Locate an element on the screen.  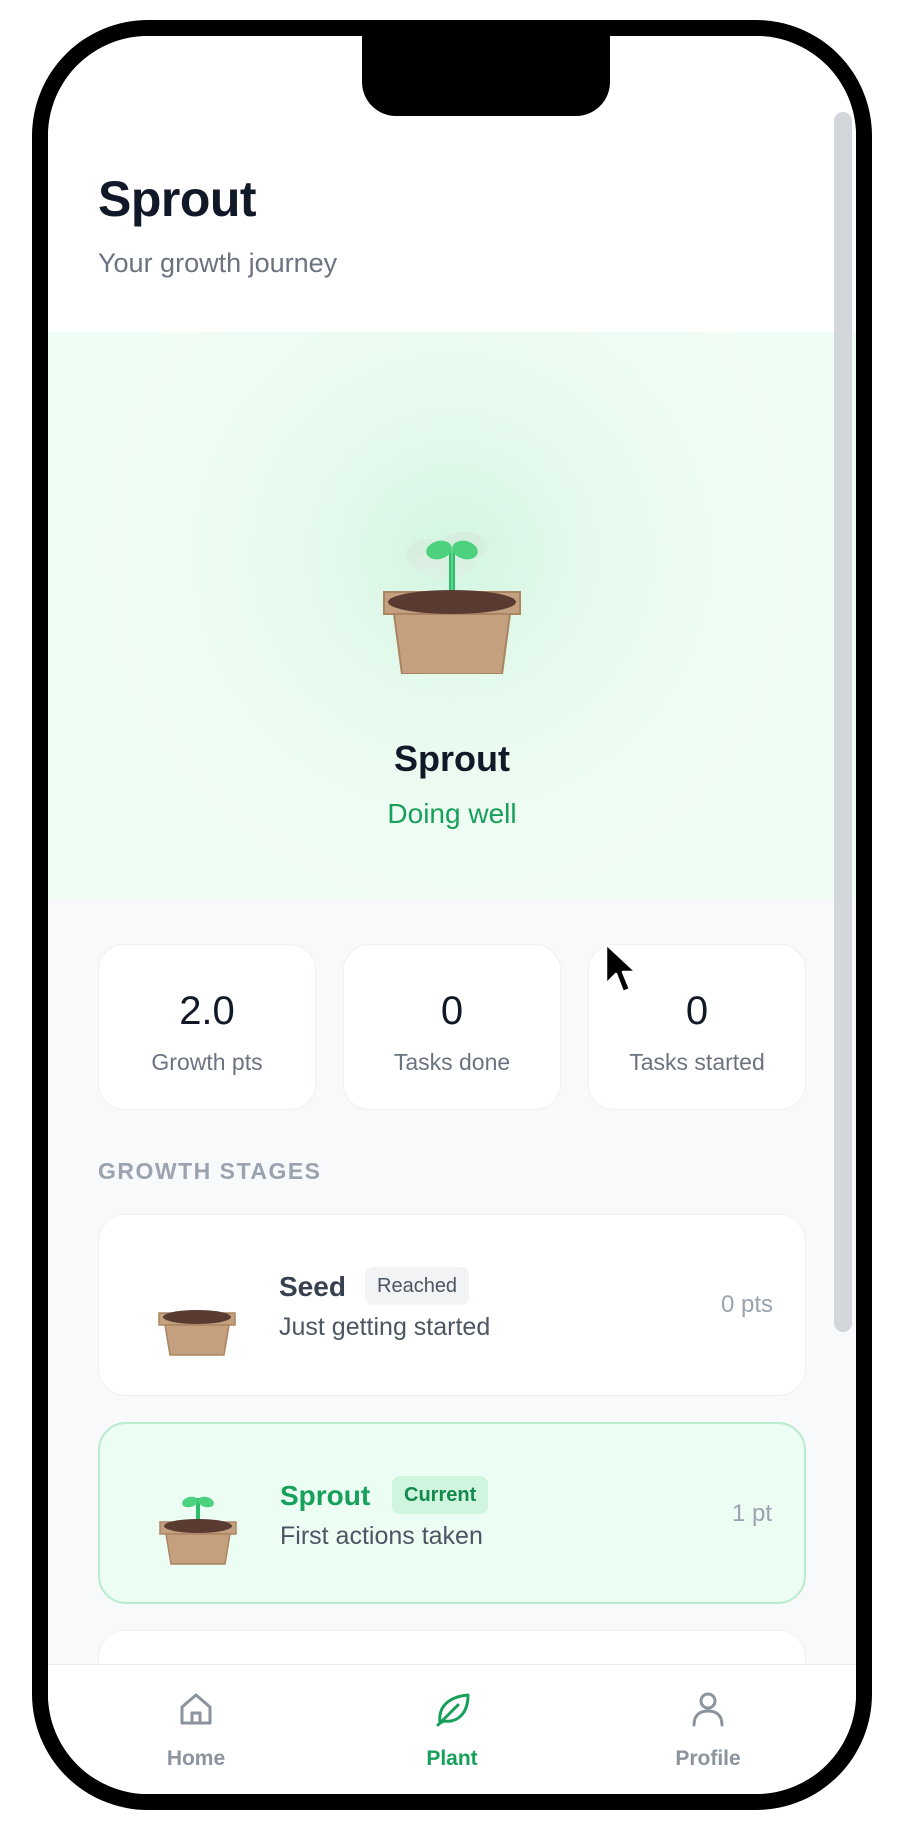
nav-label: Home is located at coordinates (196, 1758).